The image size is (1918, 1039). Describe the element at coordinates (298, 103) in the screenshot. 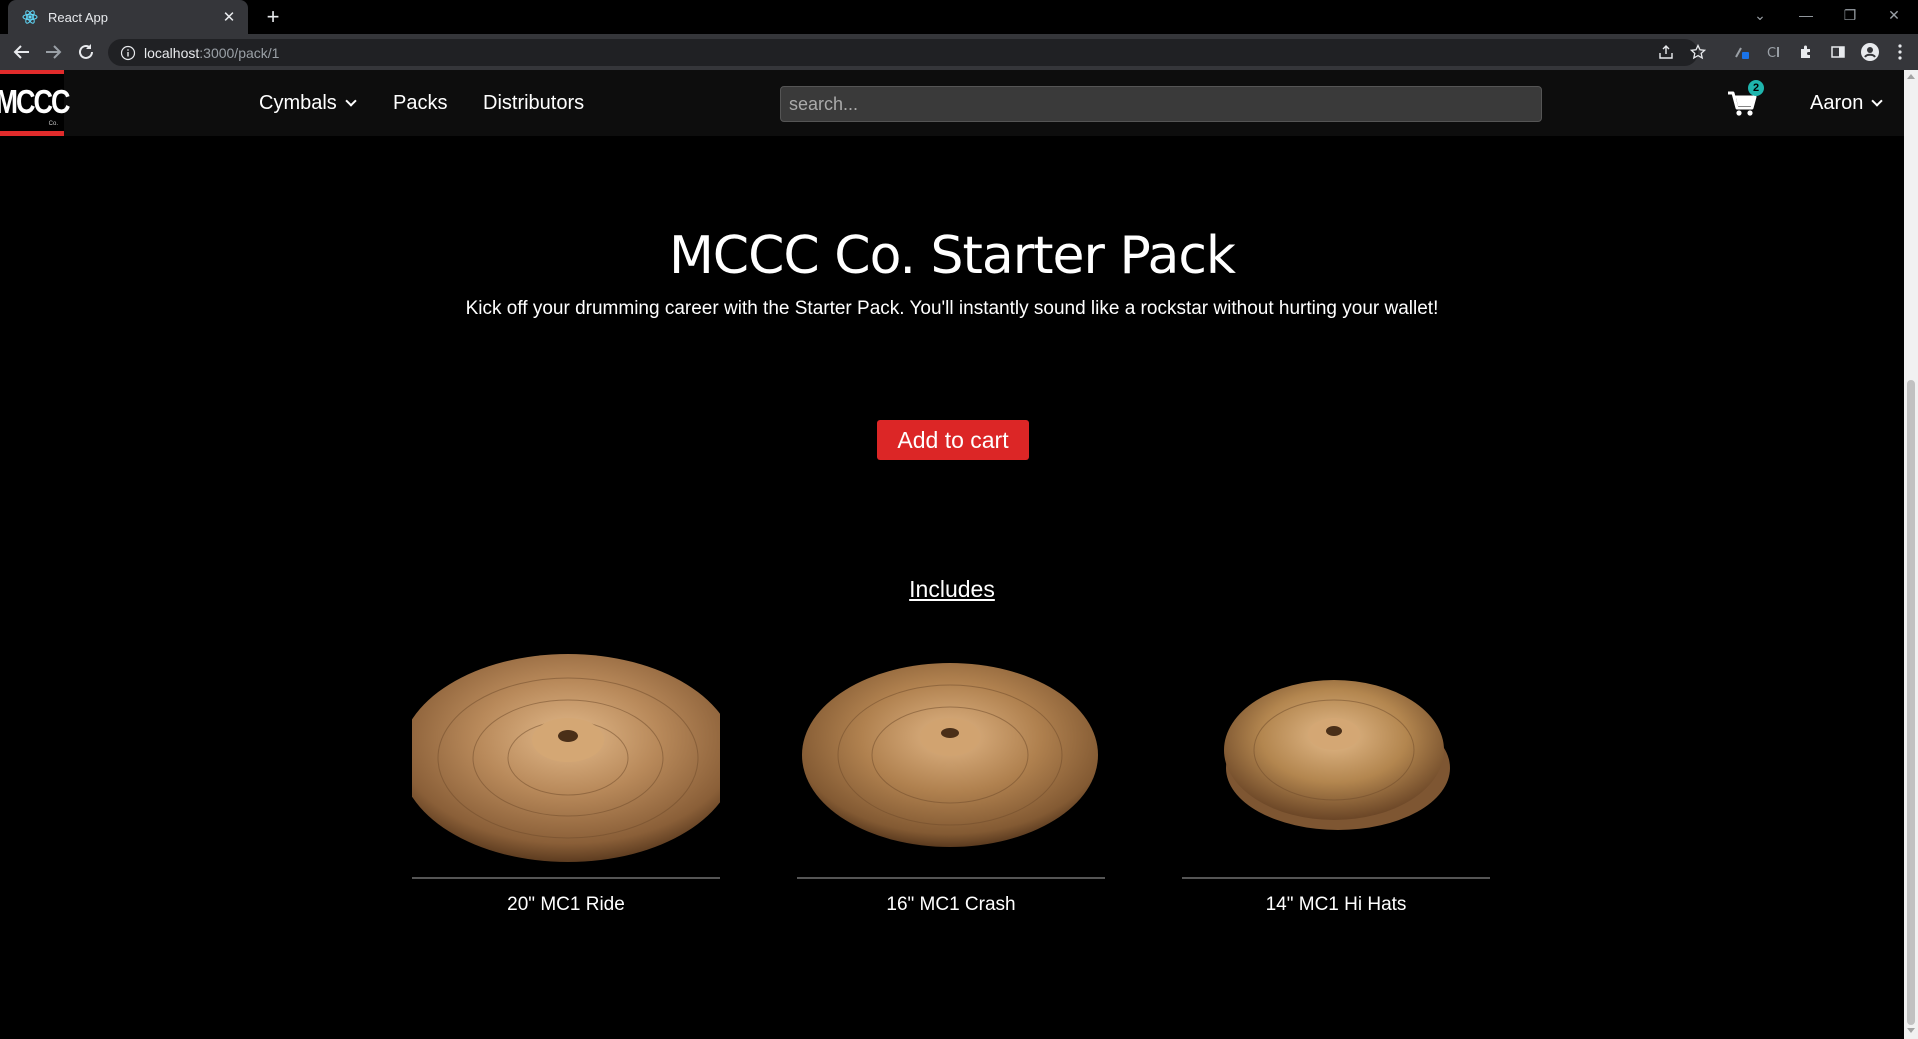

I see `nav-cymbals-label: Cymbals` at that location.